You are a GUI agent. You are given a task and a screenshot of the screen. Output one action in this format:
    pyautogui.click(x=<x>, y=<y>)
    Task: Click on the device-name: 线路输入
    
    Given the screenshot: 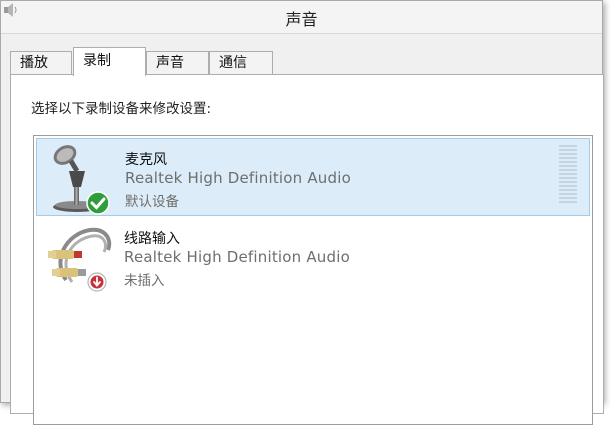 What is the action you would take?
    pyautogui.click(x=152, y=239)
    